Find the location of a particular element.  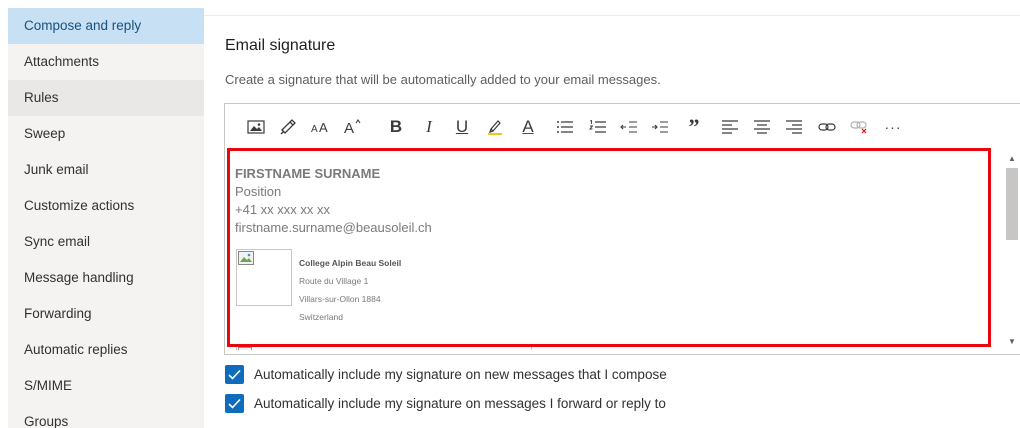

sidebar-item-customize-actions: Customize actions is located at coordinates (106, 206).